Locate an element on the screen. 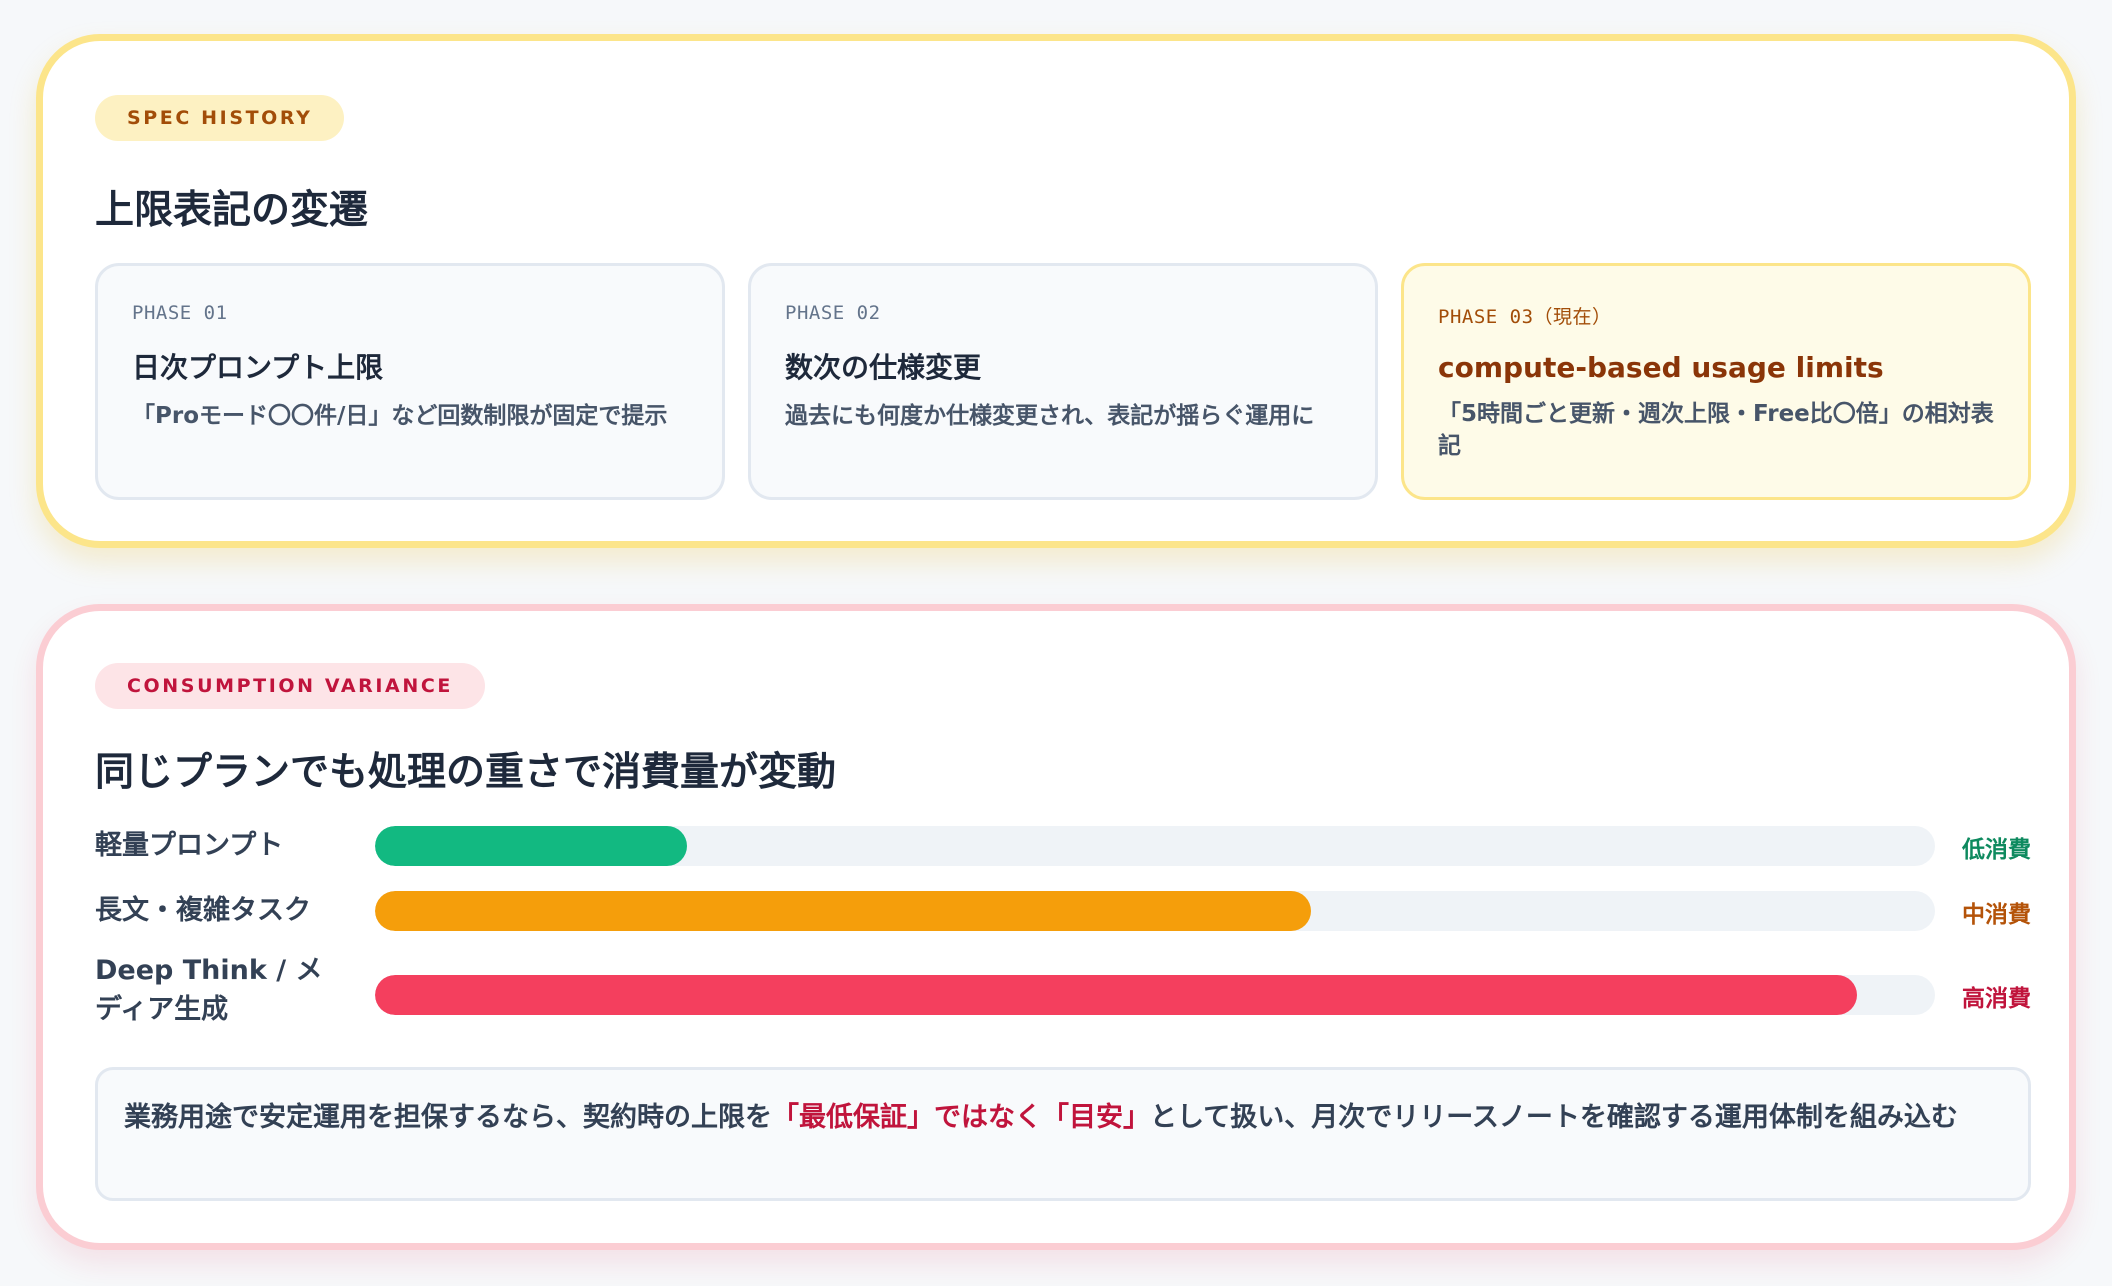 The height and width of the screenshot is (1286, 2112). consumption-variance-badge: CONSUMPTION VARIANCE is located at coordinates (290, 686).